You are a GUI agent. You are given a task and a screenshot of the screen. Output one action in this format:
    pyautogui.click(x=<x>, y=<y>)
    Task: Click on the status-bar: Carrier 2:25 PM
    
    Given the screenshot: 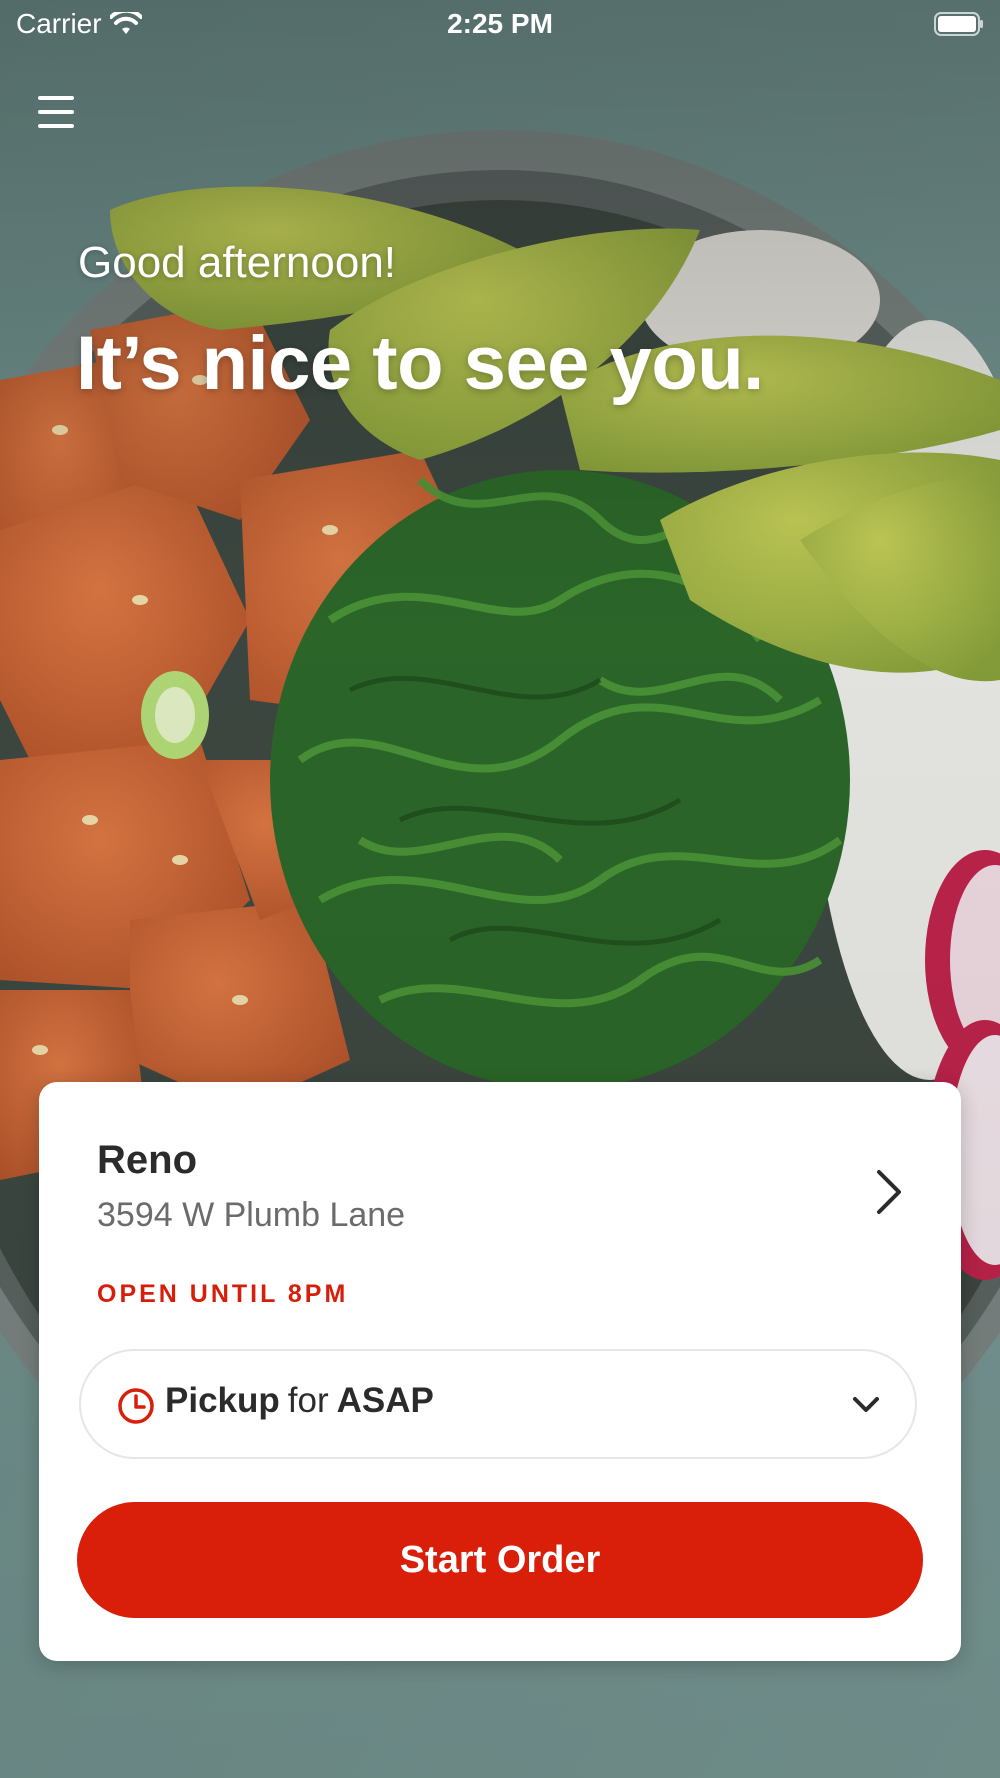 What is the action you would take?
    pyautogui.click(x=500, y=25)
    